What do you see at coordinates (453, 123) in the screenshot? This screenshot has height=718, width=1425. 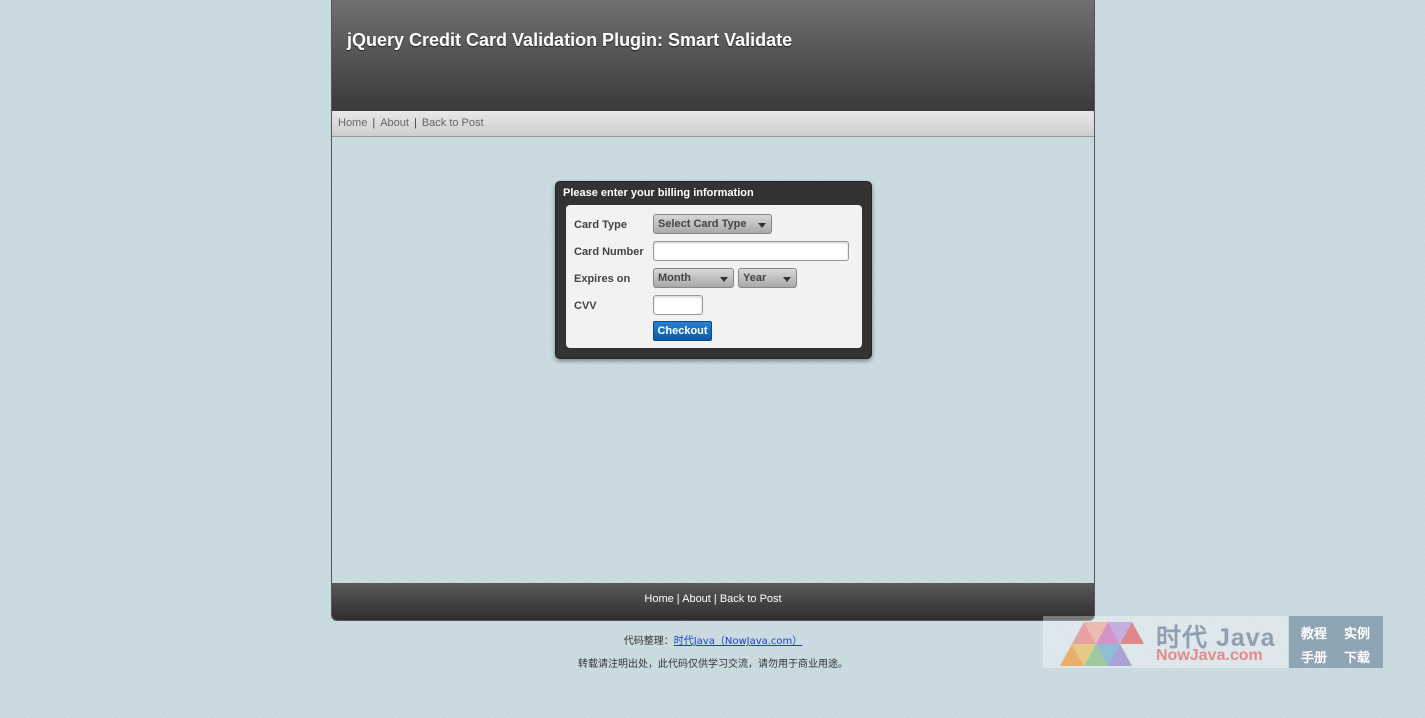 I see `nav-back-link: Back to Post` at bounding box center [453, 123].